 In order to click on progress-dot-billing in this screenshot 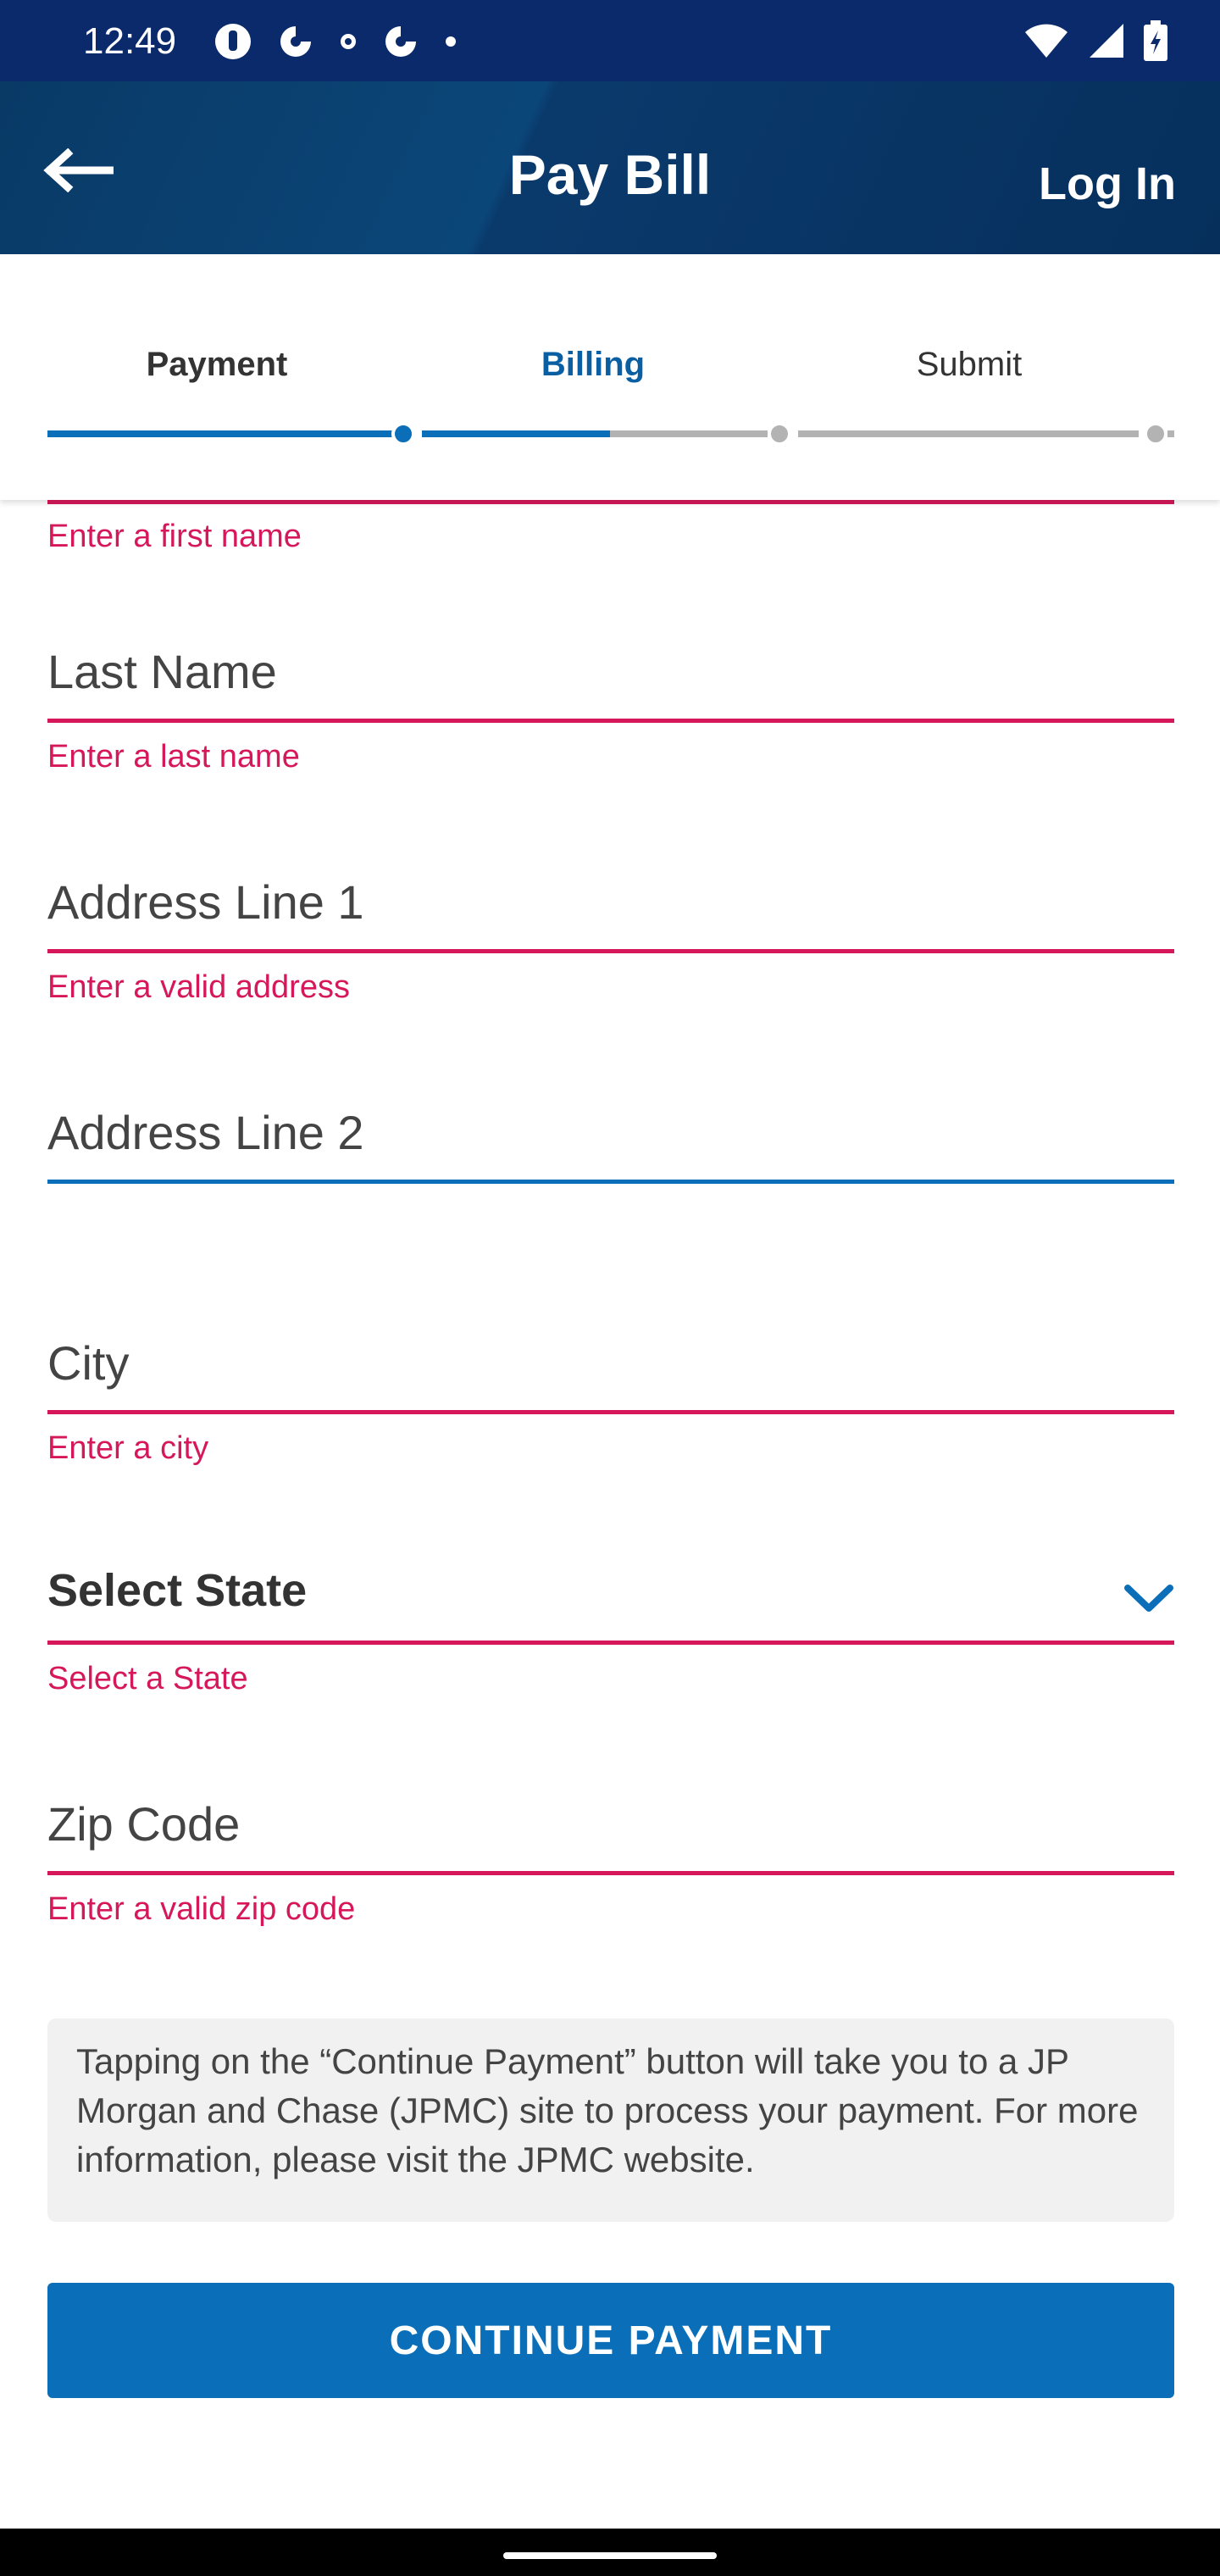, I will do `click(779, 434)`.